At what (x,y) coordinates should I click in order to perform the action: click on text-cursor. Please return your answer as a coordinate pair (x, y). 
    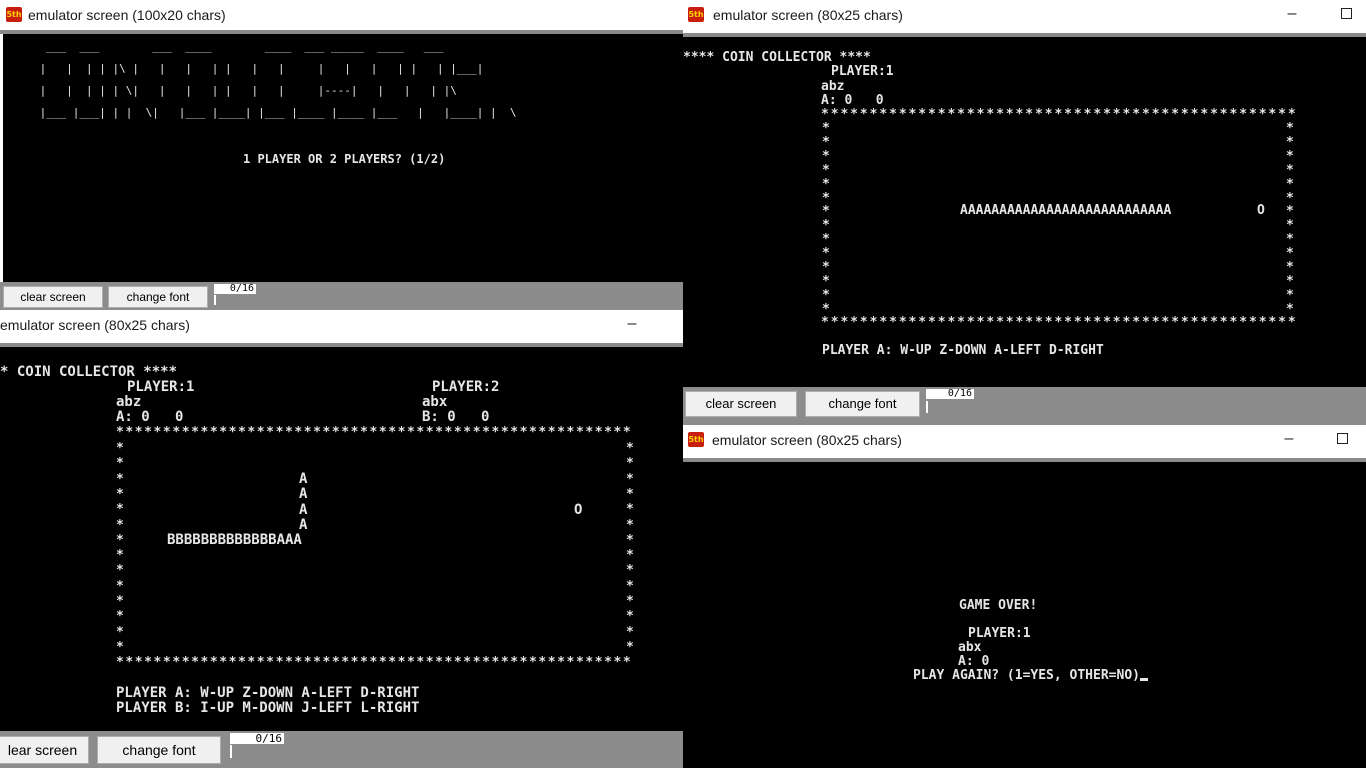
    Looking at the image, I should click on (1143, 679).